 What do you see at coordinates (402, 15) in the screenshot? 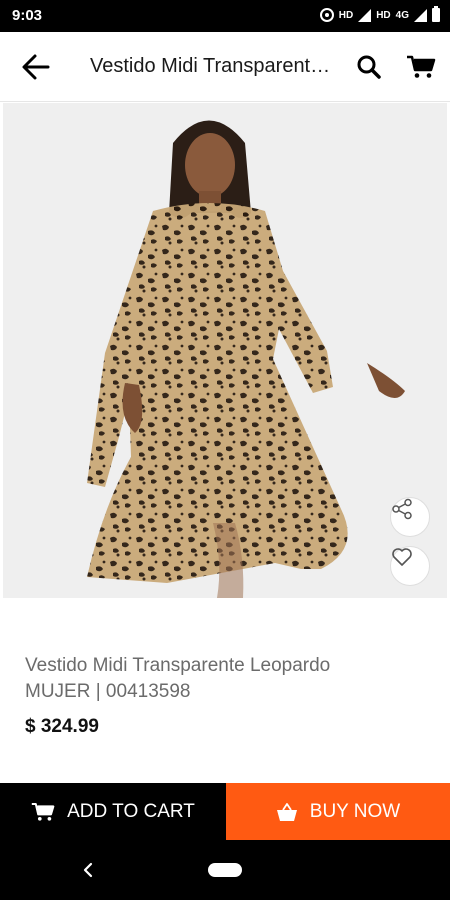
I see `network-type-label: 4G` at bounding box center [402, 15].